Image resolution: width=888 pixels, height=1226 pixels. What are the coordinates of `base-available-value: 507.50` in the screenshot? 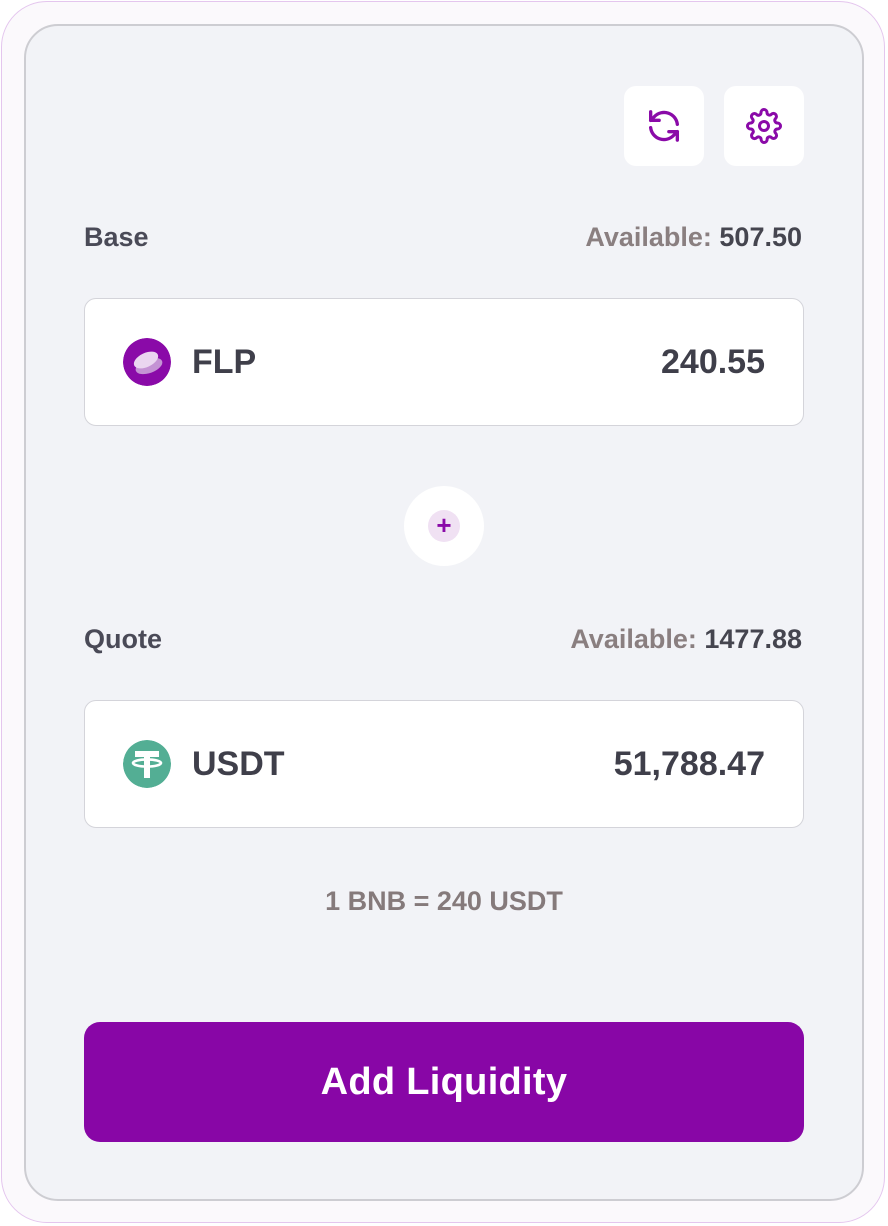 It's located at (760, 237).